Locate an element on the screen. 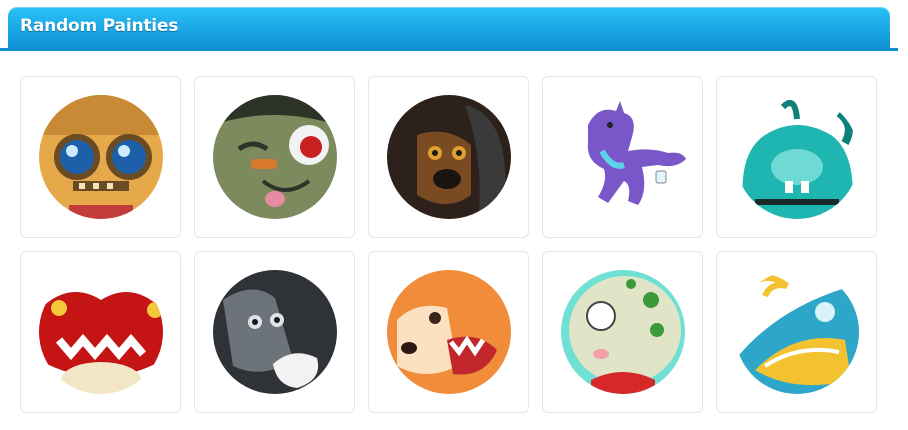  section-title: Random Painties is located at coordinates (99, 26).